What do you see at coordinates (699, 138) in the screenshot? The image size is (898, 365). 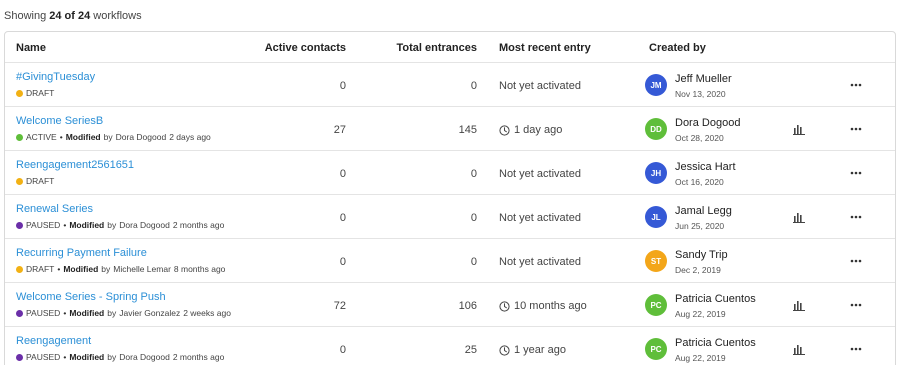 I see `created-date: Oct 28, 2020` at bounding box center [699, 138].